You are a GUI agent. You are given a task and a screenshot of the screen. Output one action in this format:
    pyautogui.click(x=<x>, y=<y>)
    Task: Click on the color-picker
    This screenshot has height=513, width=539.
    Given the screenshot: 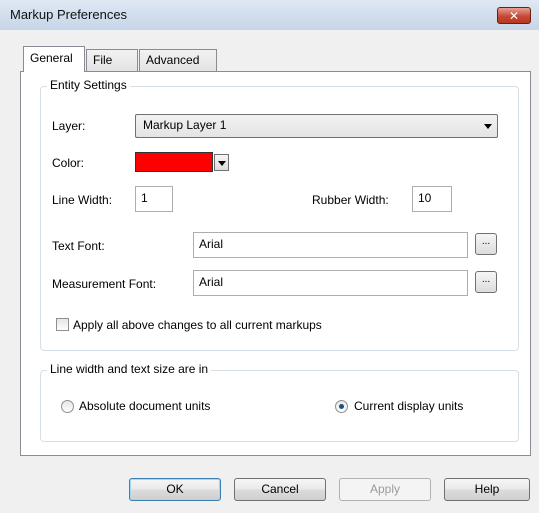 What is the action you would take?
    pyautogui.click(x=183, y=162)
    